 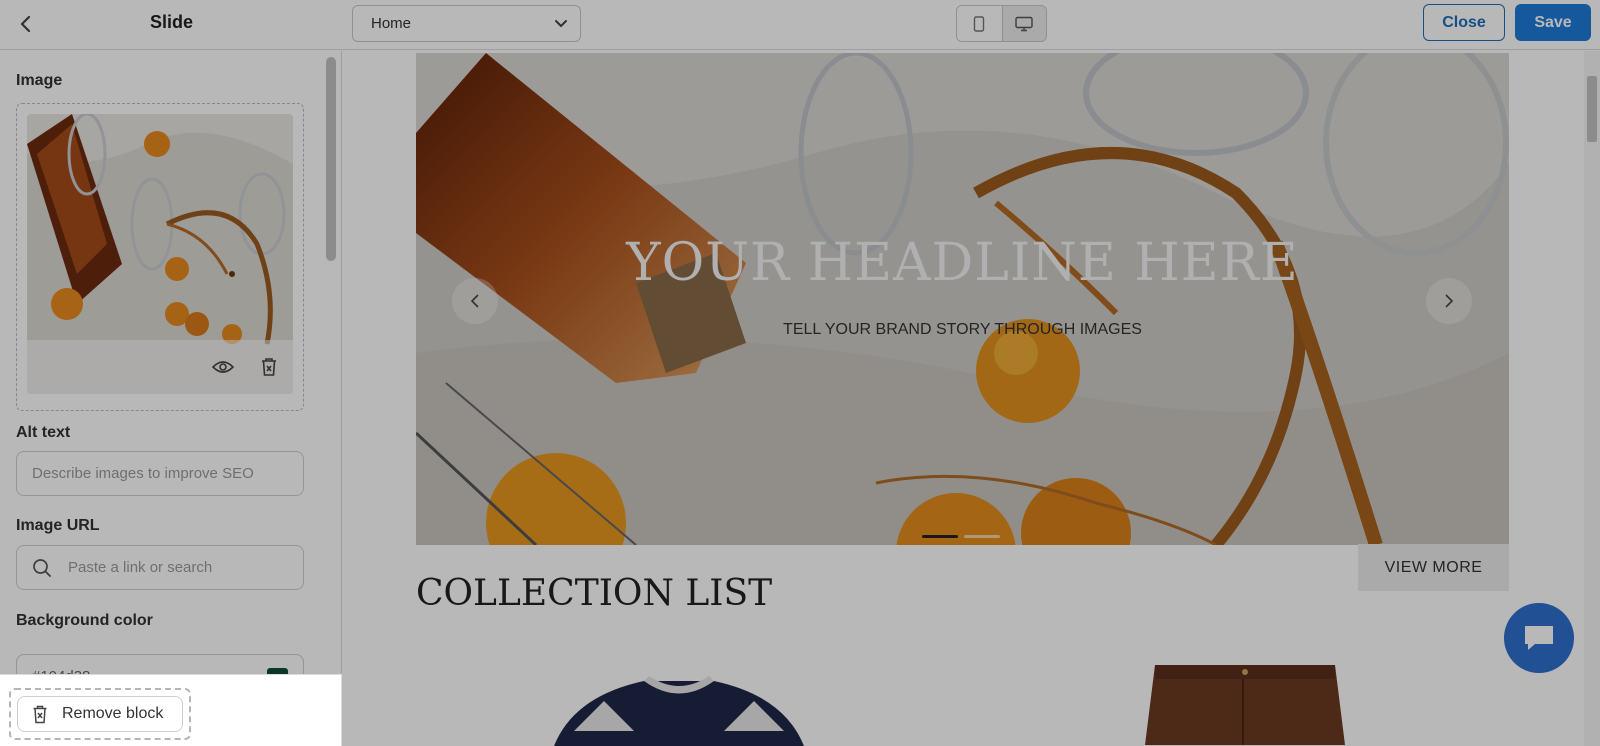 I want to click on search-icon, so click(x=43, y=568).